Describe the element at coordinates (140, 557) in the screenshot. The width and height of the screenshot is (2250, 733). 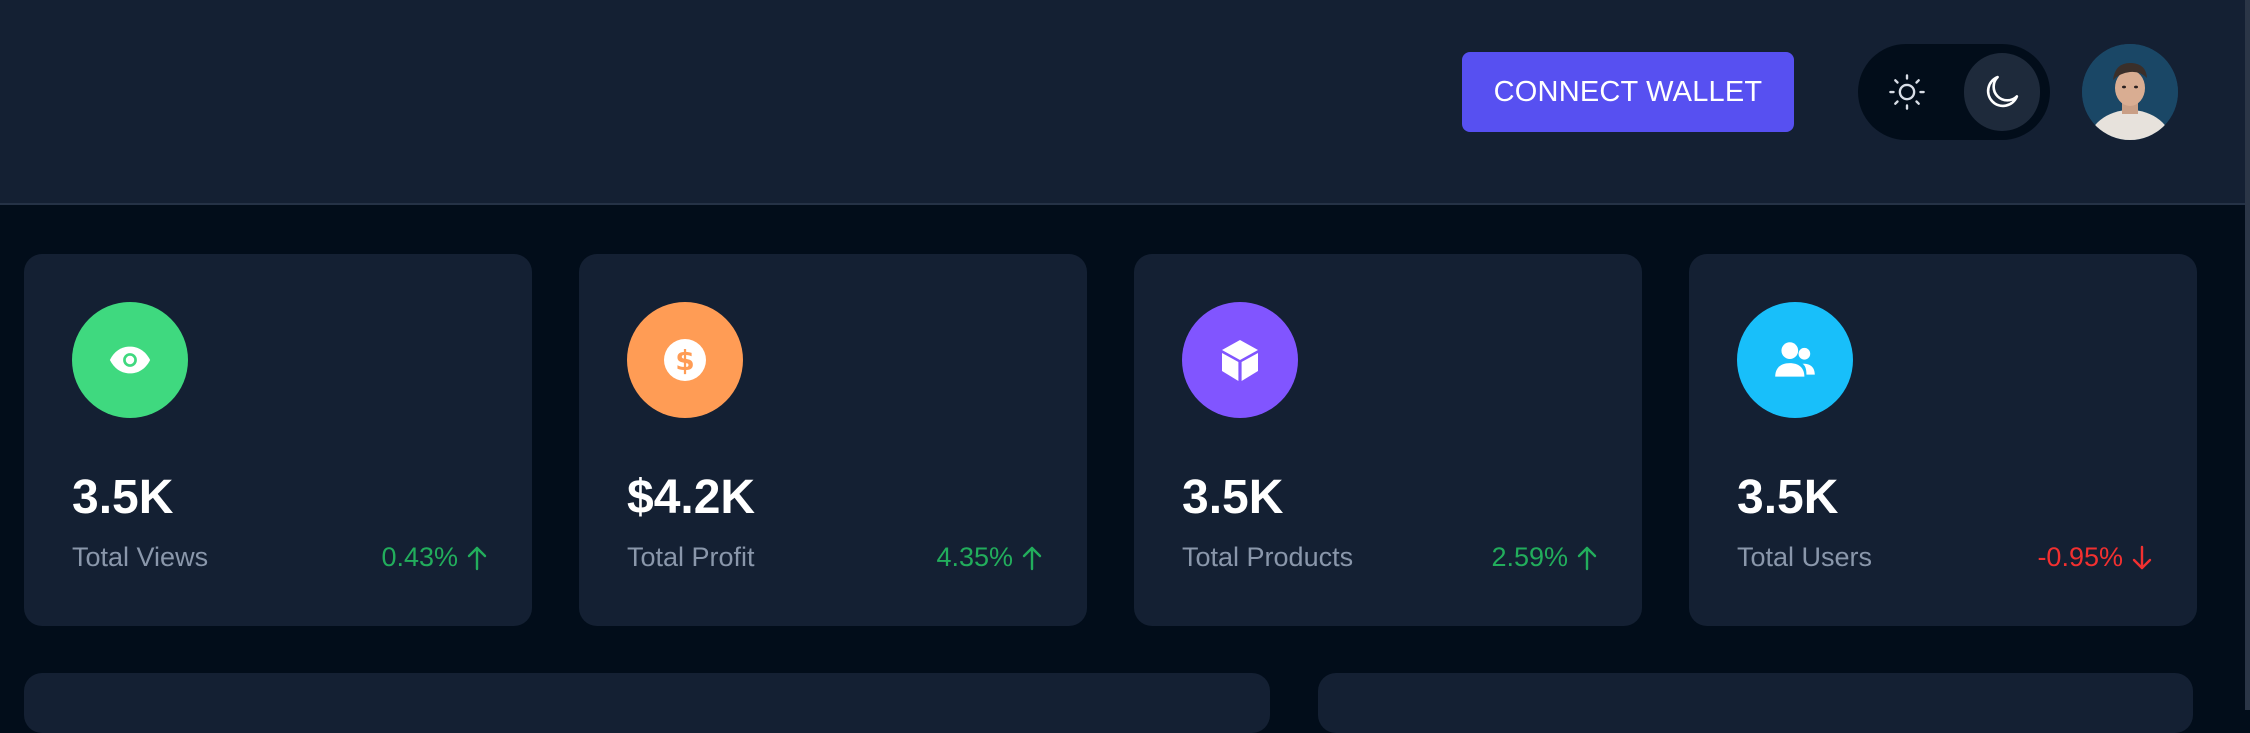
I see `stat-label: Total Views` at that location.